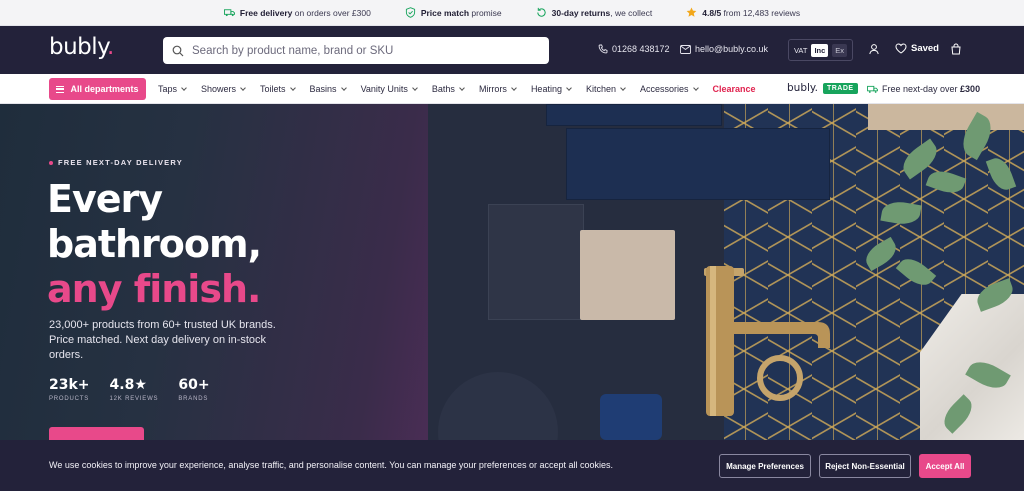 Image resolution: width=1024 pixels, height=491 pixels. I want to click on nav-item-kitchen: Kitchen, so click(605, 89).